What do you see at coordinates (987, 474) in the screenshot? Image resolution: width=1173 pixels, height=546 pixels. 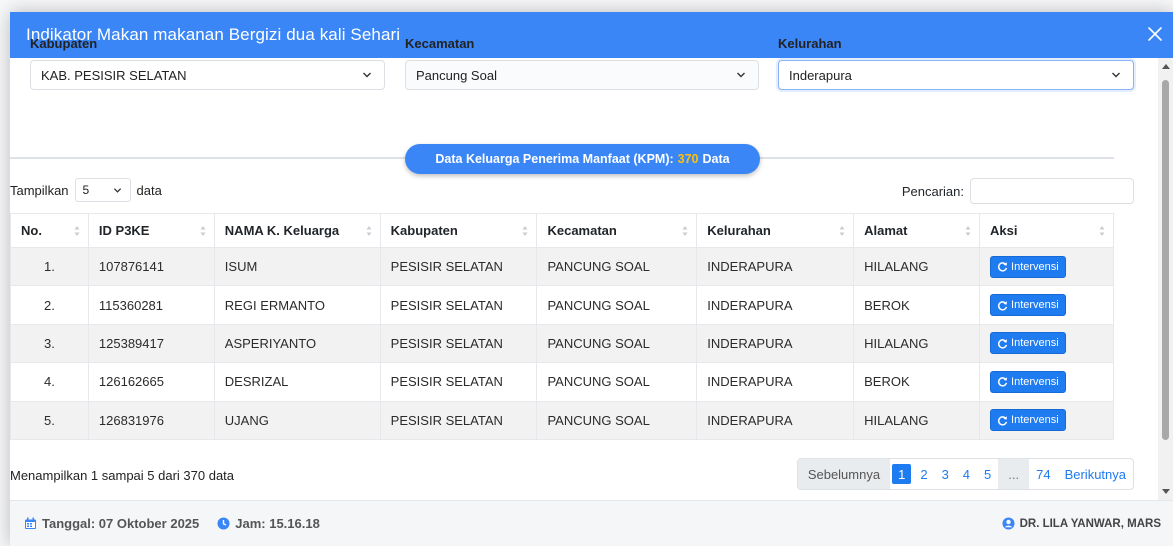 I see `page-button: 5` at bounding box center [987, 474].